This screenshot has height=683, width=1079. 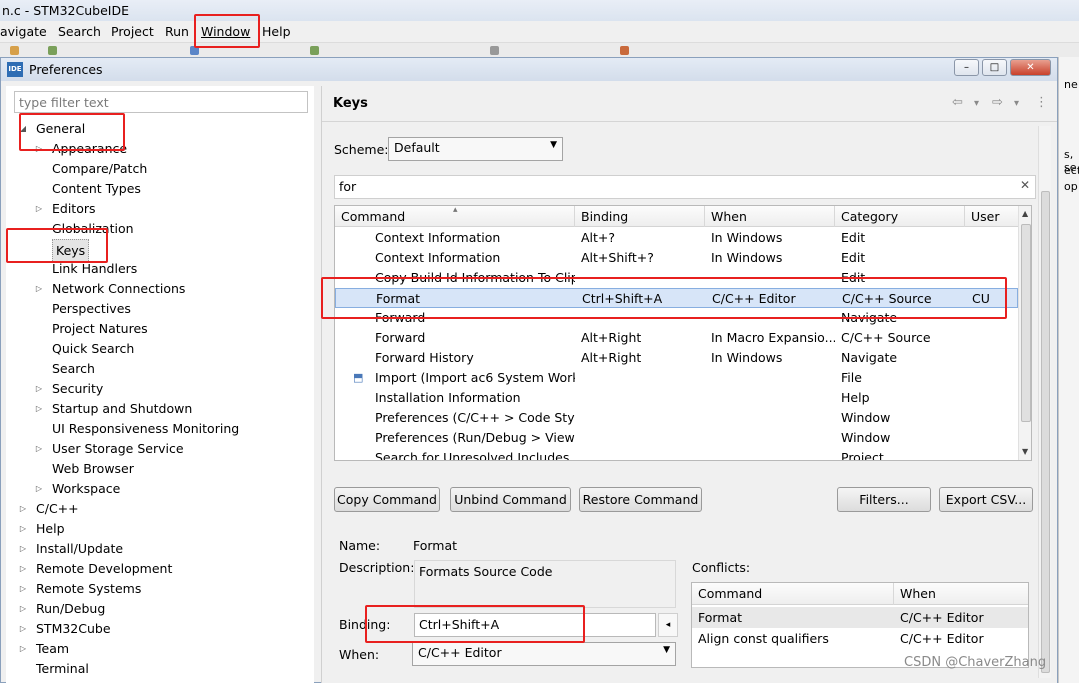 I want to click on tree-item: Terminal, so click(x=156, y=669).